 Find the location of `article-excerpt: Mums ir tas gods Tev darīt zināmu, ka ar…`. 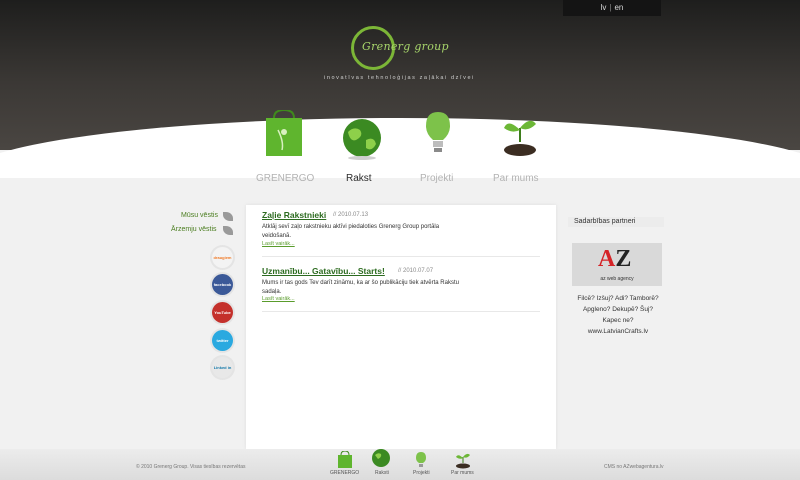

article-excerpt: Mums ir tas gods Tev darīt zināmu, ka ar… is located at coordinates (360, 287).